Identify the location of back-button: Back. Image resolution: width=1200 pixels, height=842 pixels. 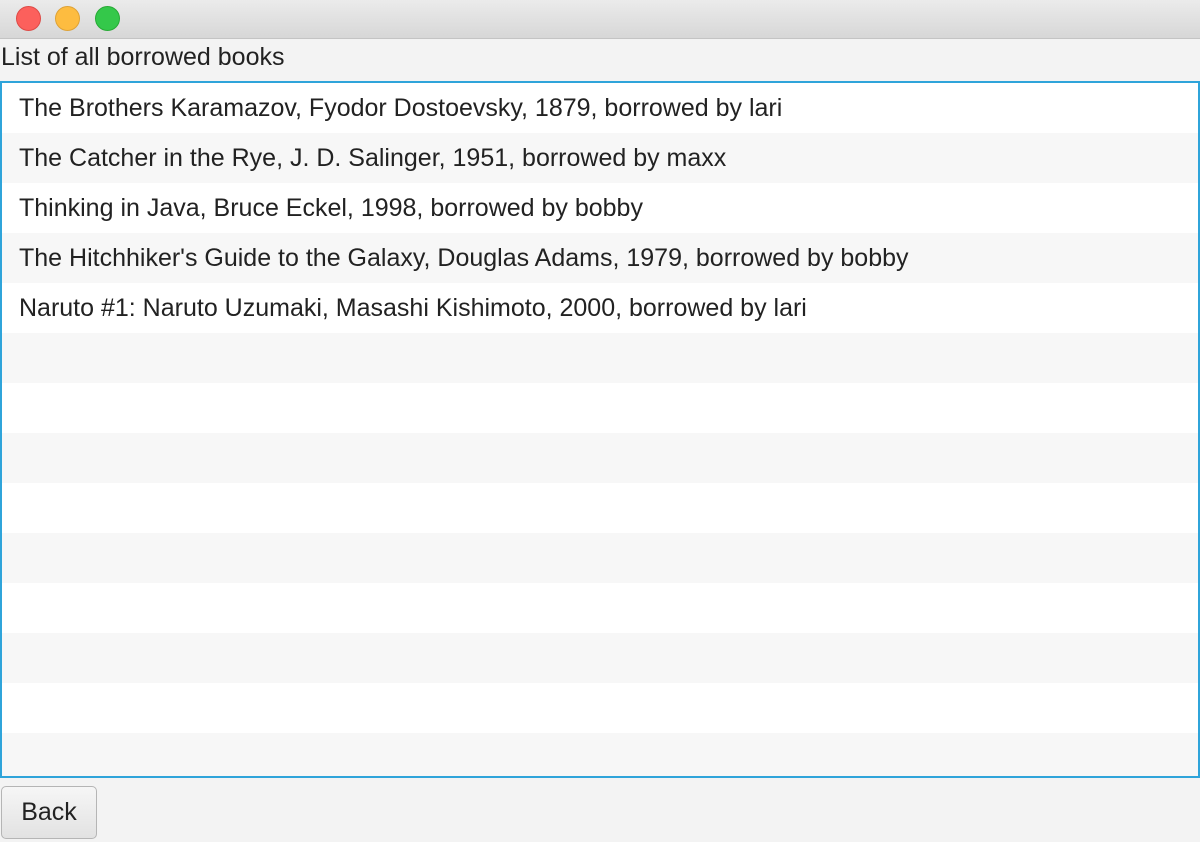
(49, 812).